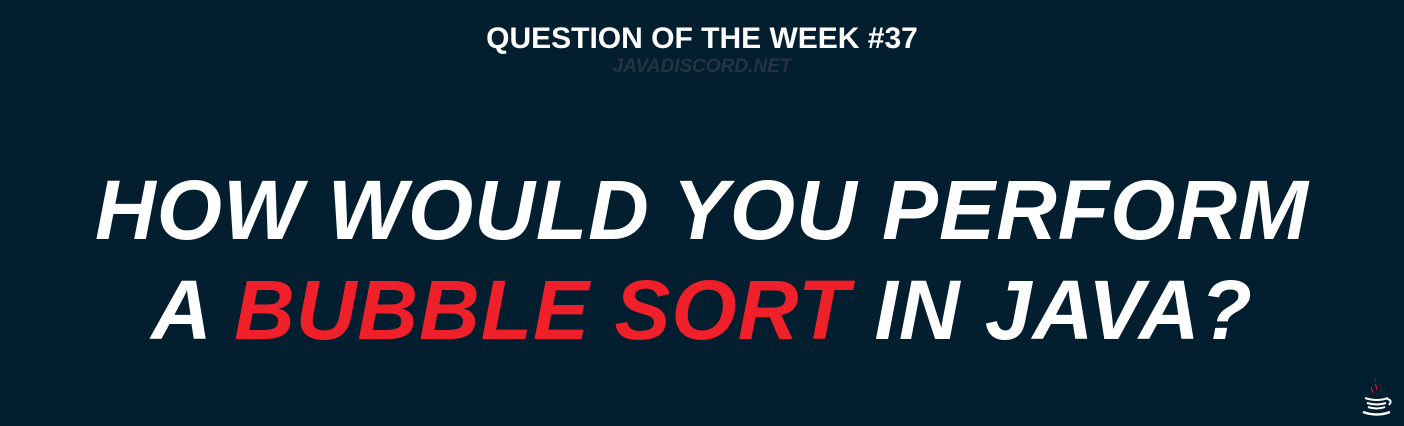 The width and height of the screenshot is (1404, 426). Describe the element at coordinates (1377, 397) in the screenshot. I see `java-coffee-cup-icon` at that location.